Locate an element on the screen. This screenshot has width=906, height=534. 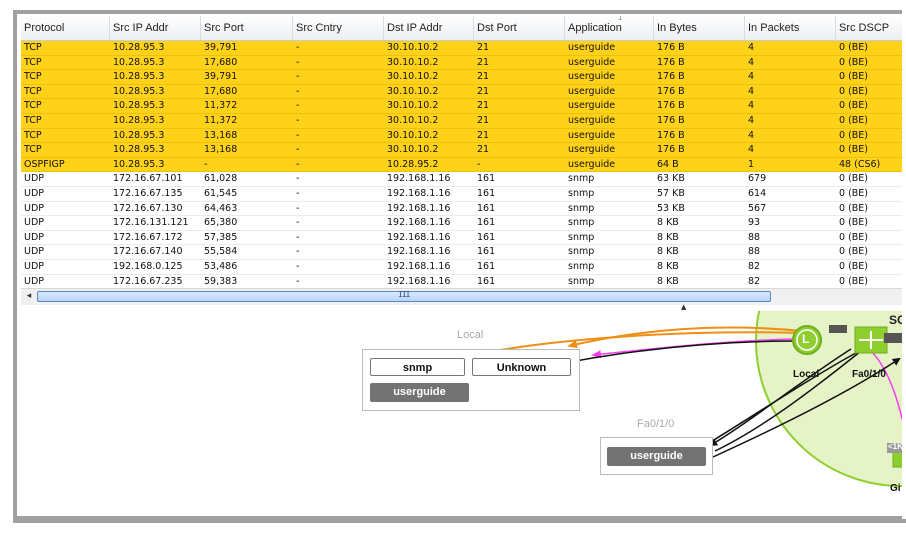
table-cell: OSPFIGP is located at coordinates (44, 164).